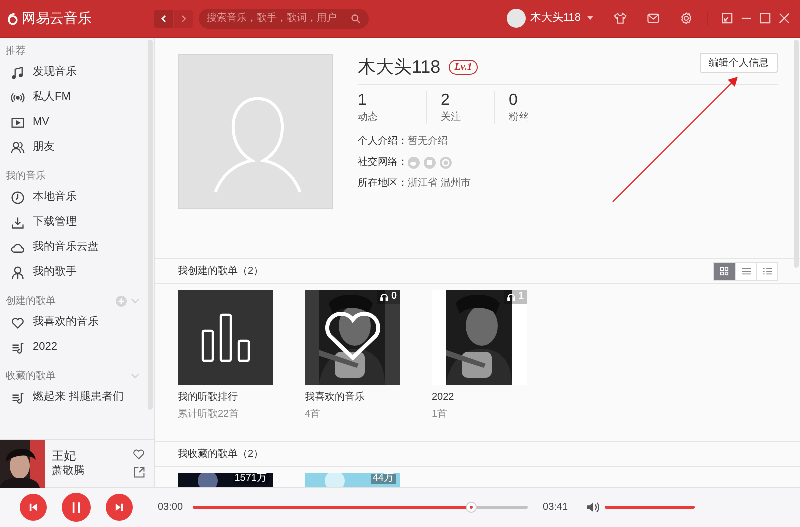 Image resolution: width=800 pixels, height=527 pixels. Describe the element at coordinates (18, 73) in the screenshot. I see `music-note-icon` at that location.